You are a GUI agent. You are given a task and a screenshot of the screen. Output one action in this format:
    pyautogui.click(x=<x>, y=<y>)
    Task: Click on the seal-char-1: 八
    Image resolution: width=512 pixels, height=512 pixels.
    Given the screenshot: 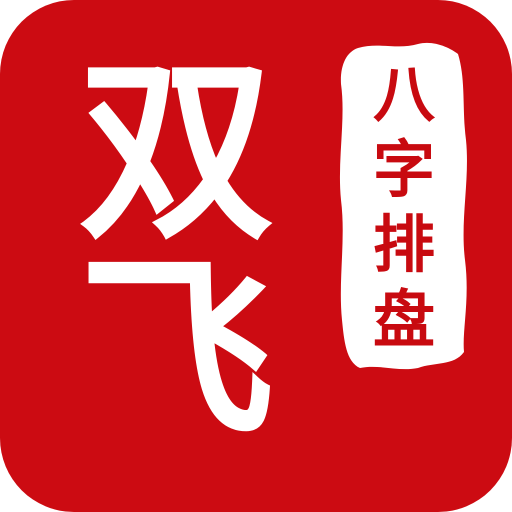 What is the action you would take?
    pyautogui.click(x=403, y=94)
    